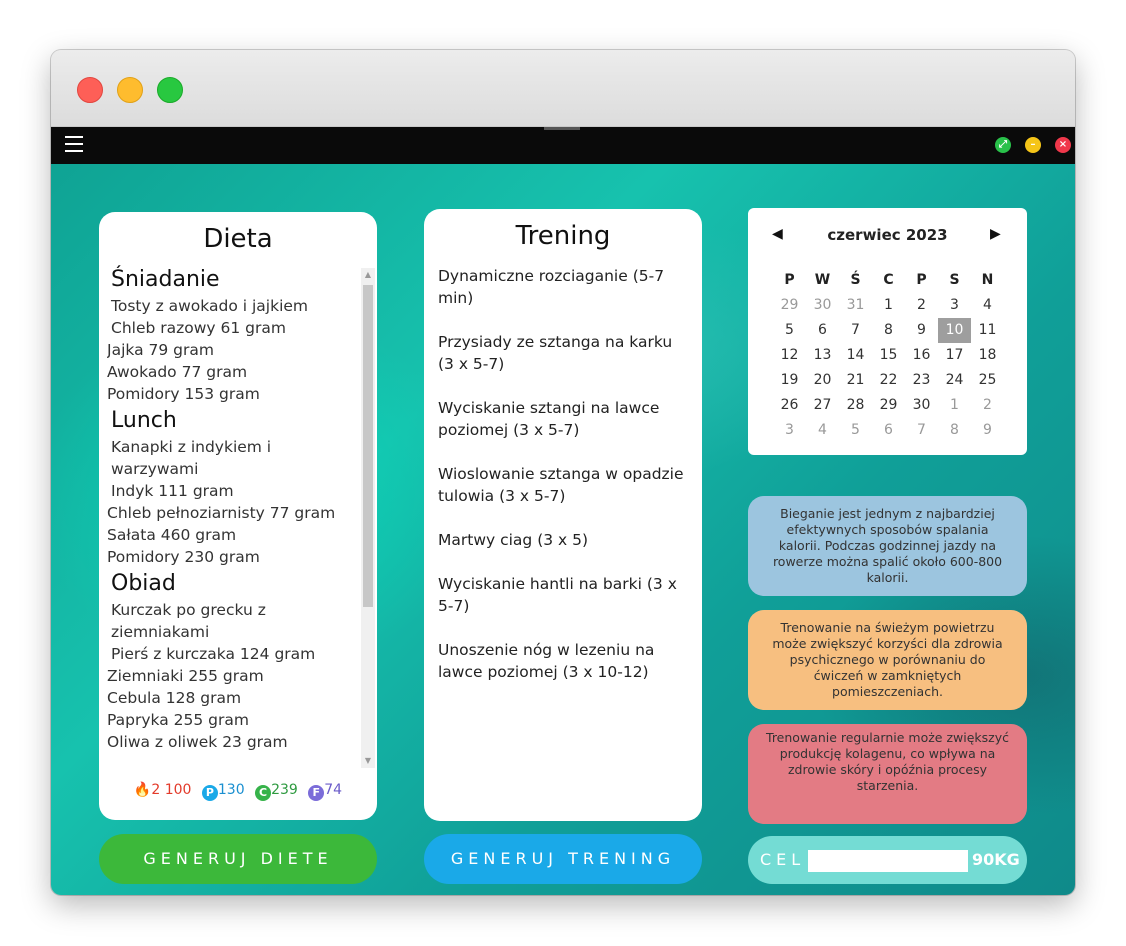  Describe the element at coordinates (921, 355) in the screenshot. I see `calendar-day: 16` at that location.